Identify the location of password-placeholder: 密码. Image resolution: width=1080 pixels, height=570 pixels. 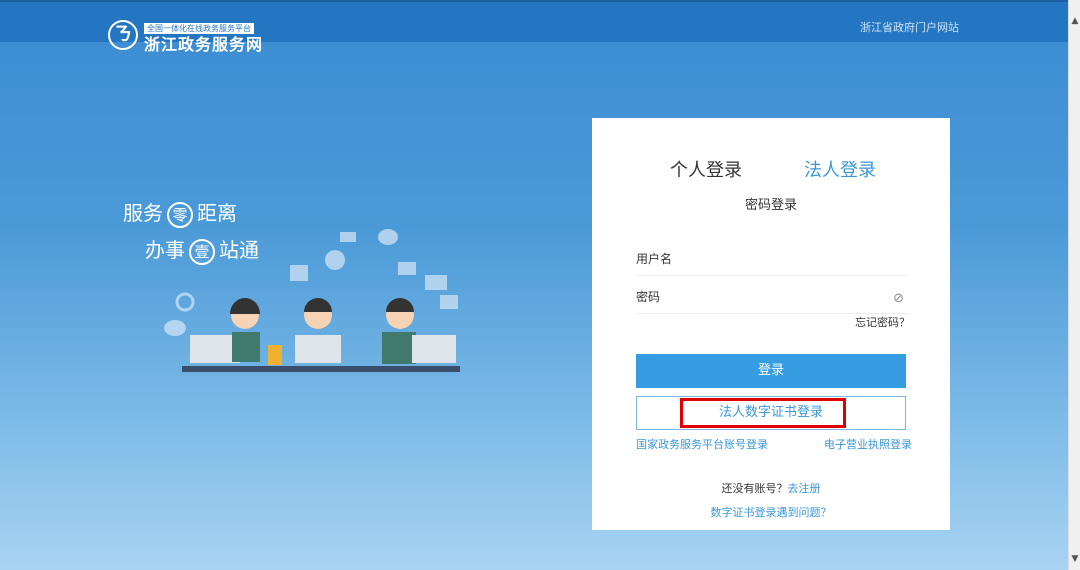
(648, 297).